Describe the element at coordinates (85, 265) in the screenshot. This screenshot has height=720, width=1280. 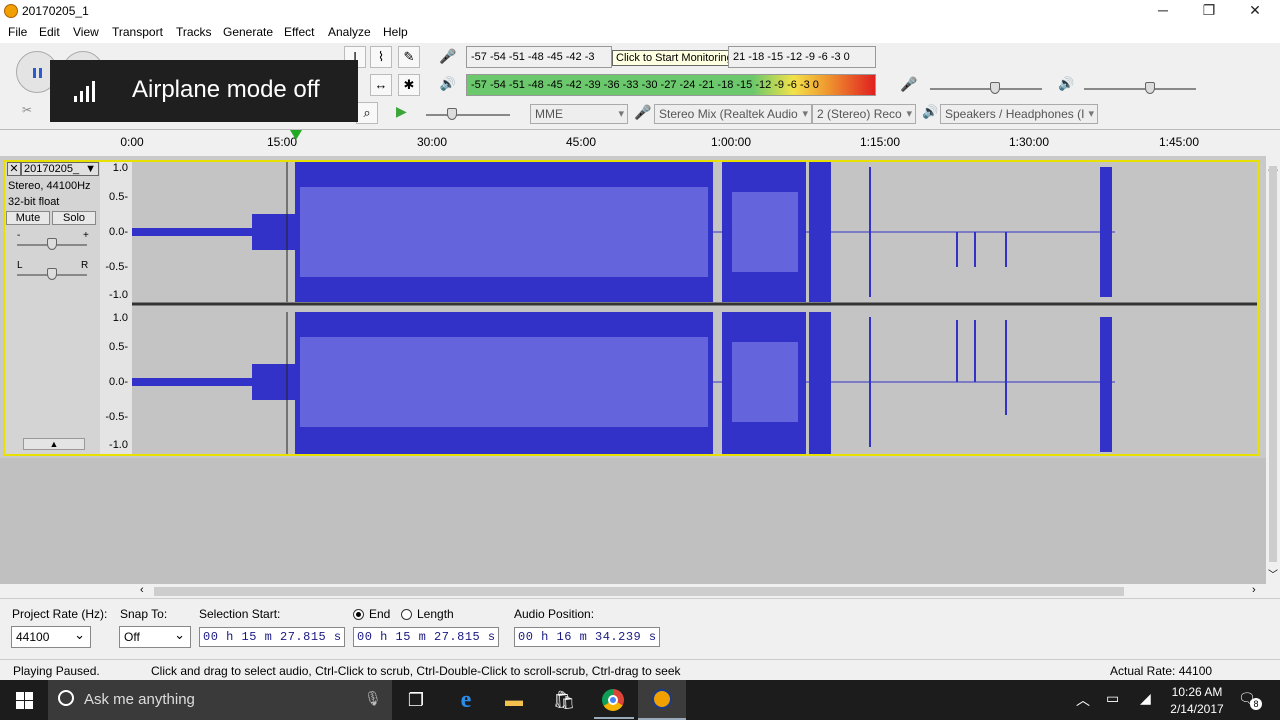
I see `pan-right-label: R` at that location.